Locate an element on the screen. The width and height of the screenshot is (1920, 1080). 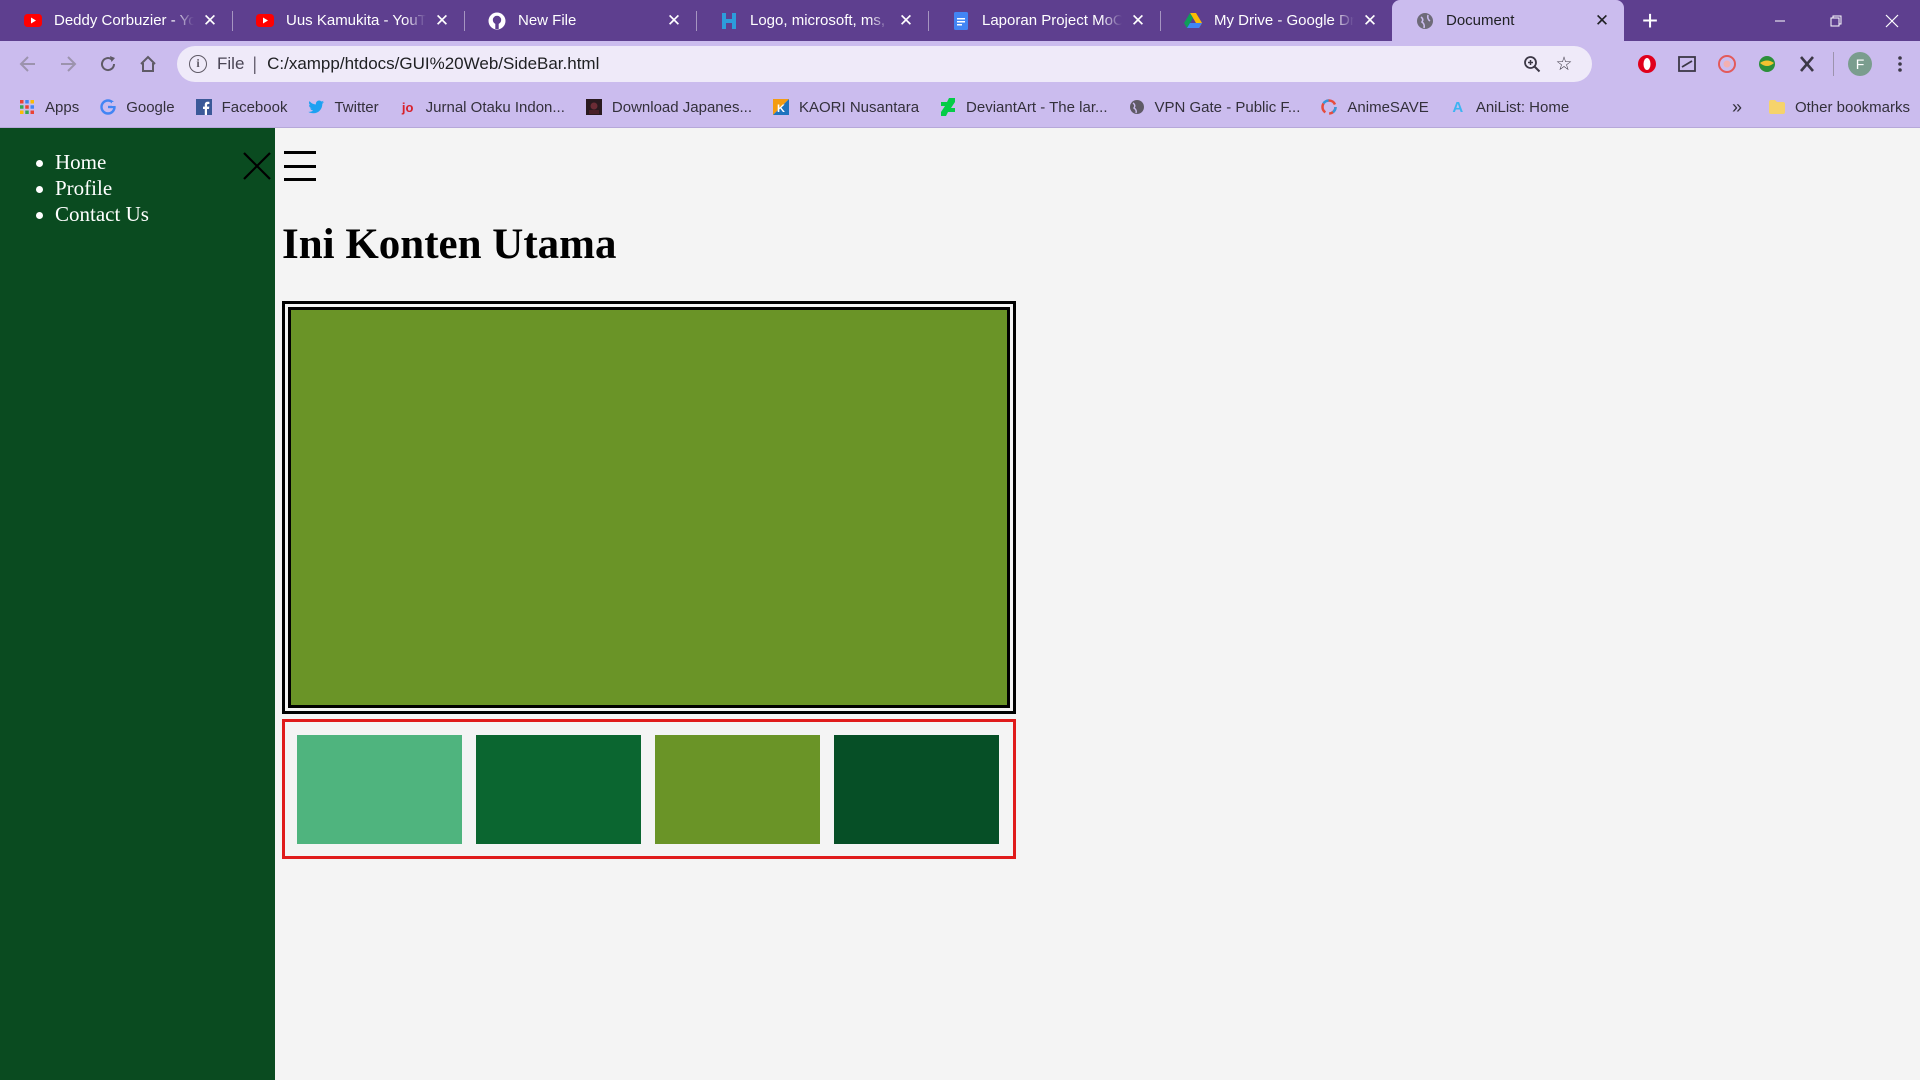
github-icon is located at coordinates (497, 21).